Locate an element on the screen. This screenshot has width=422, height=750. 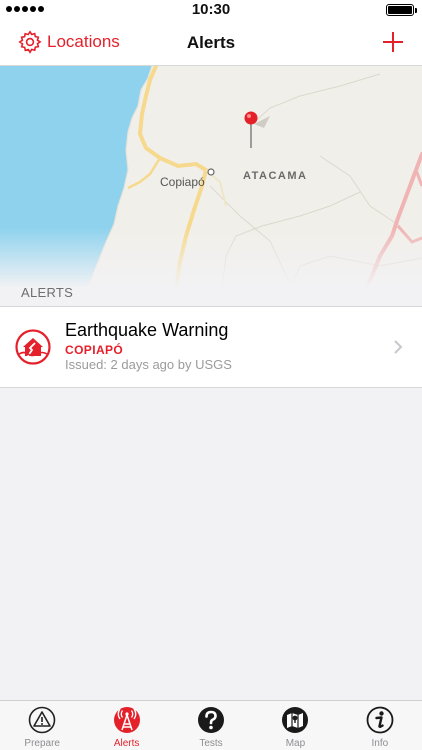
tab-label: Prepare is located at coordinates (42, 743).